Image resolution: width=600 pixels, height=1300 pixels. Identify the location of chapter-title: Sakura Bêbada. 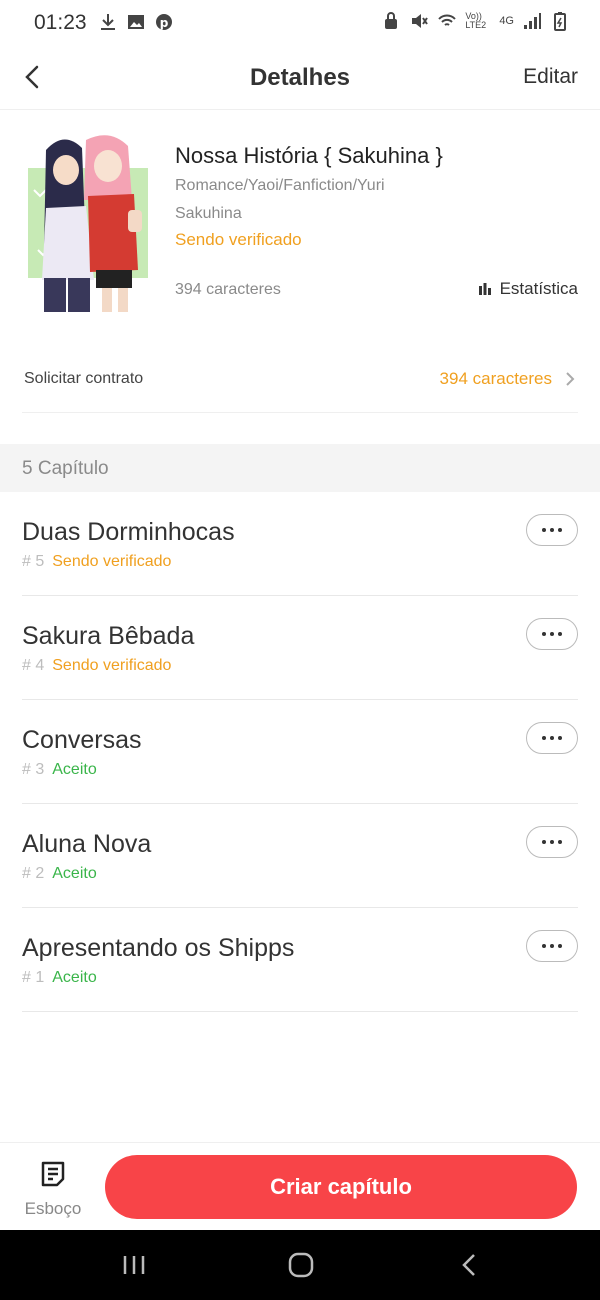
(108, 636).